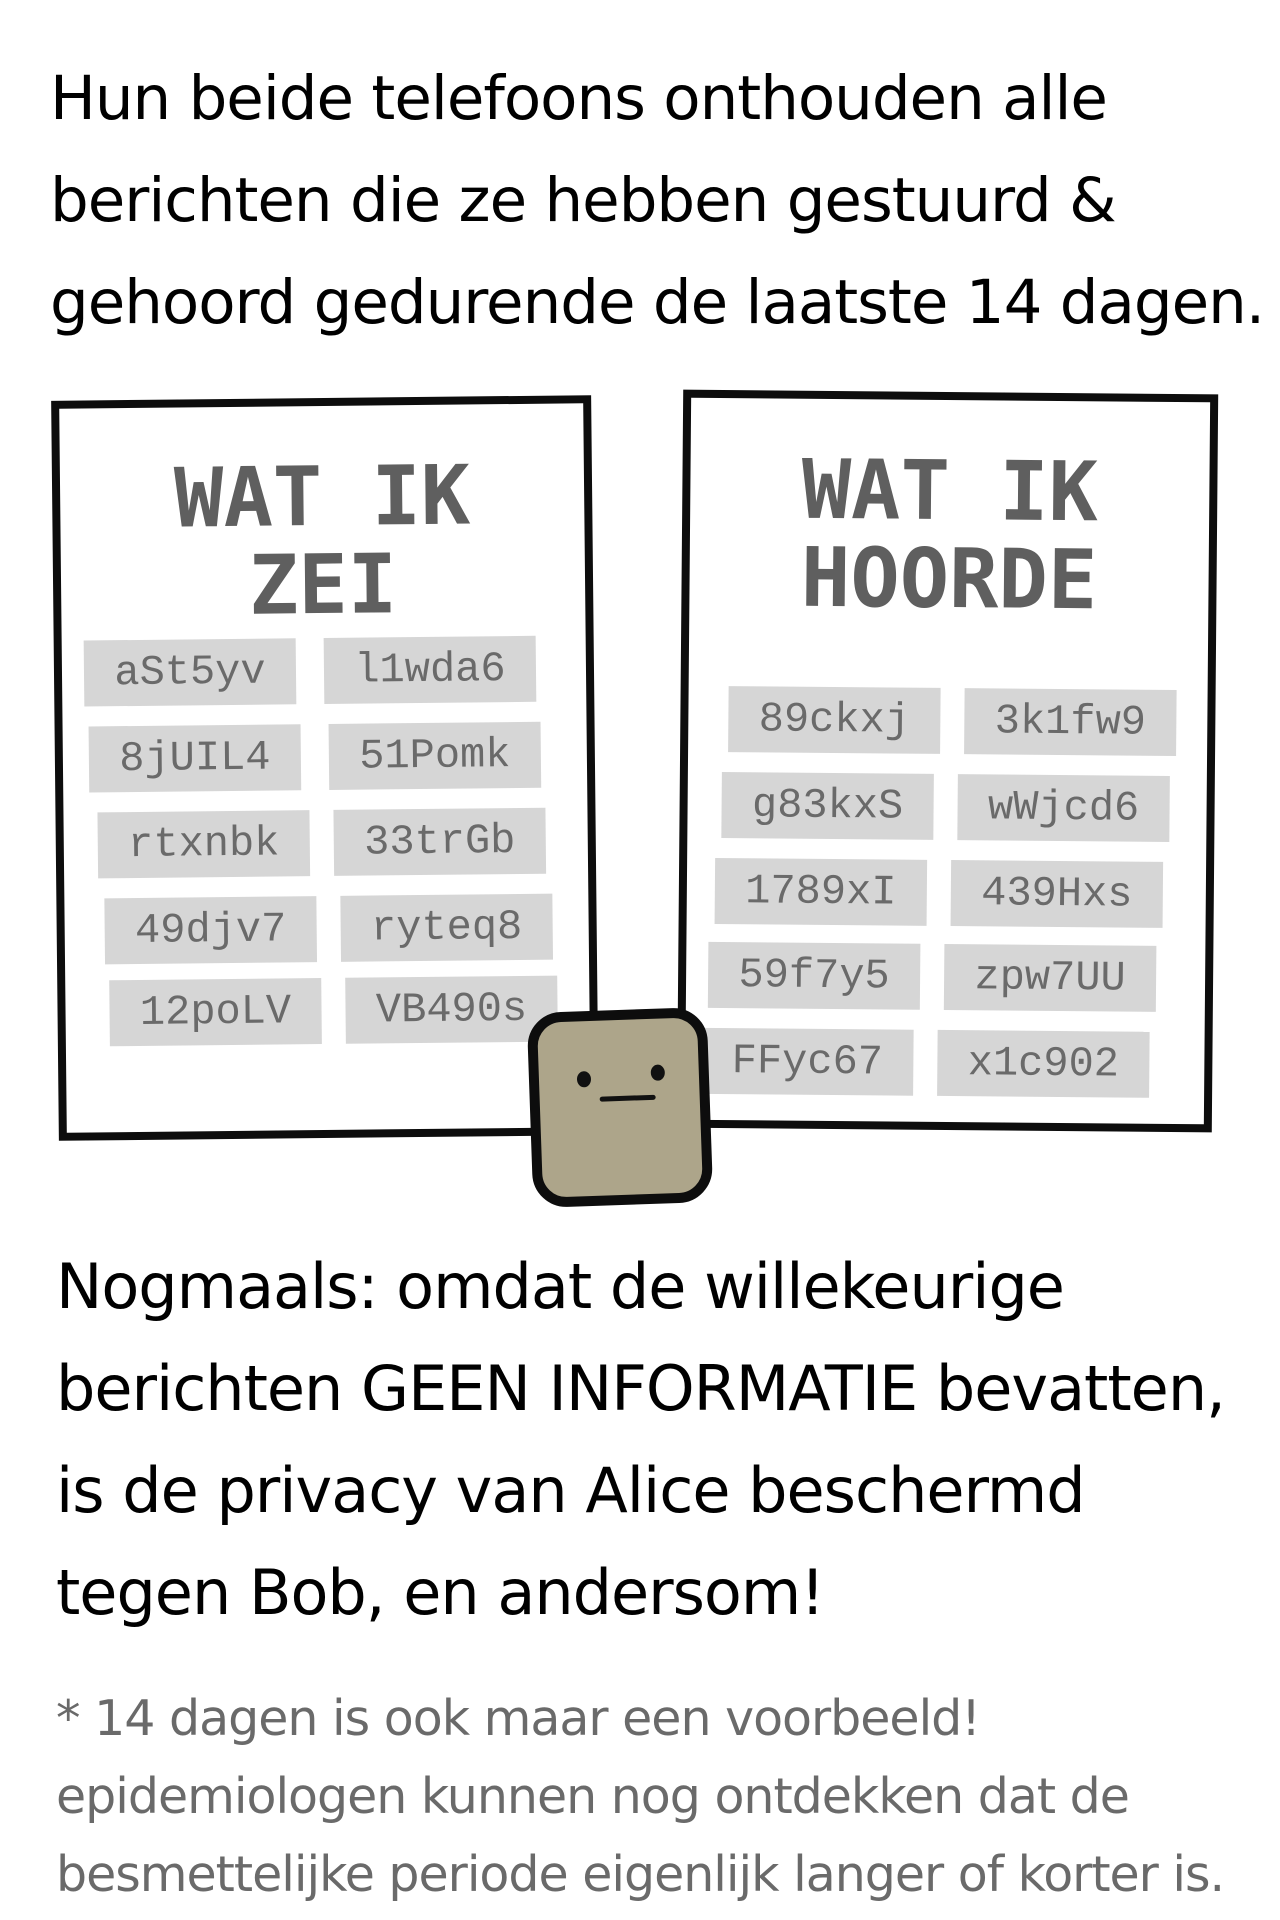 Image resolution: width=1280 pixels, height=1920 pixels. I want to click on conclusion-line: Nogmaals: omdat de willekeurige, so click(560, 1286).